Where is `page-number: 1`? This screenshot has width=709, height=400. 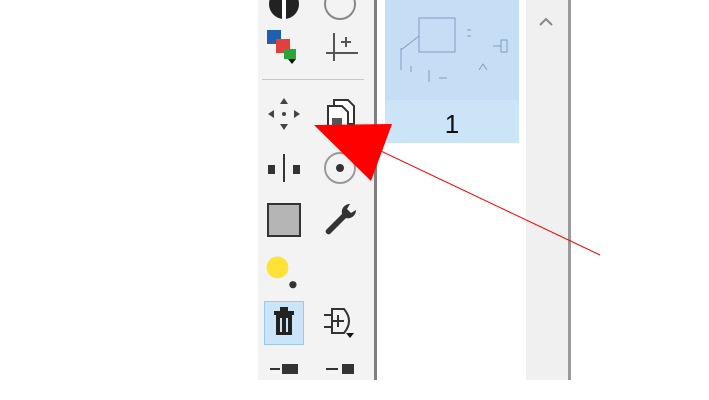
page-number: 1 is located at coordinates (452, 124).